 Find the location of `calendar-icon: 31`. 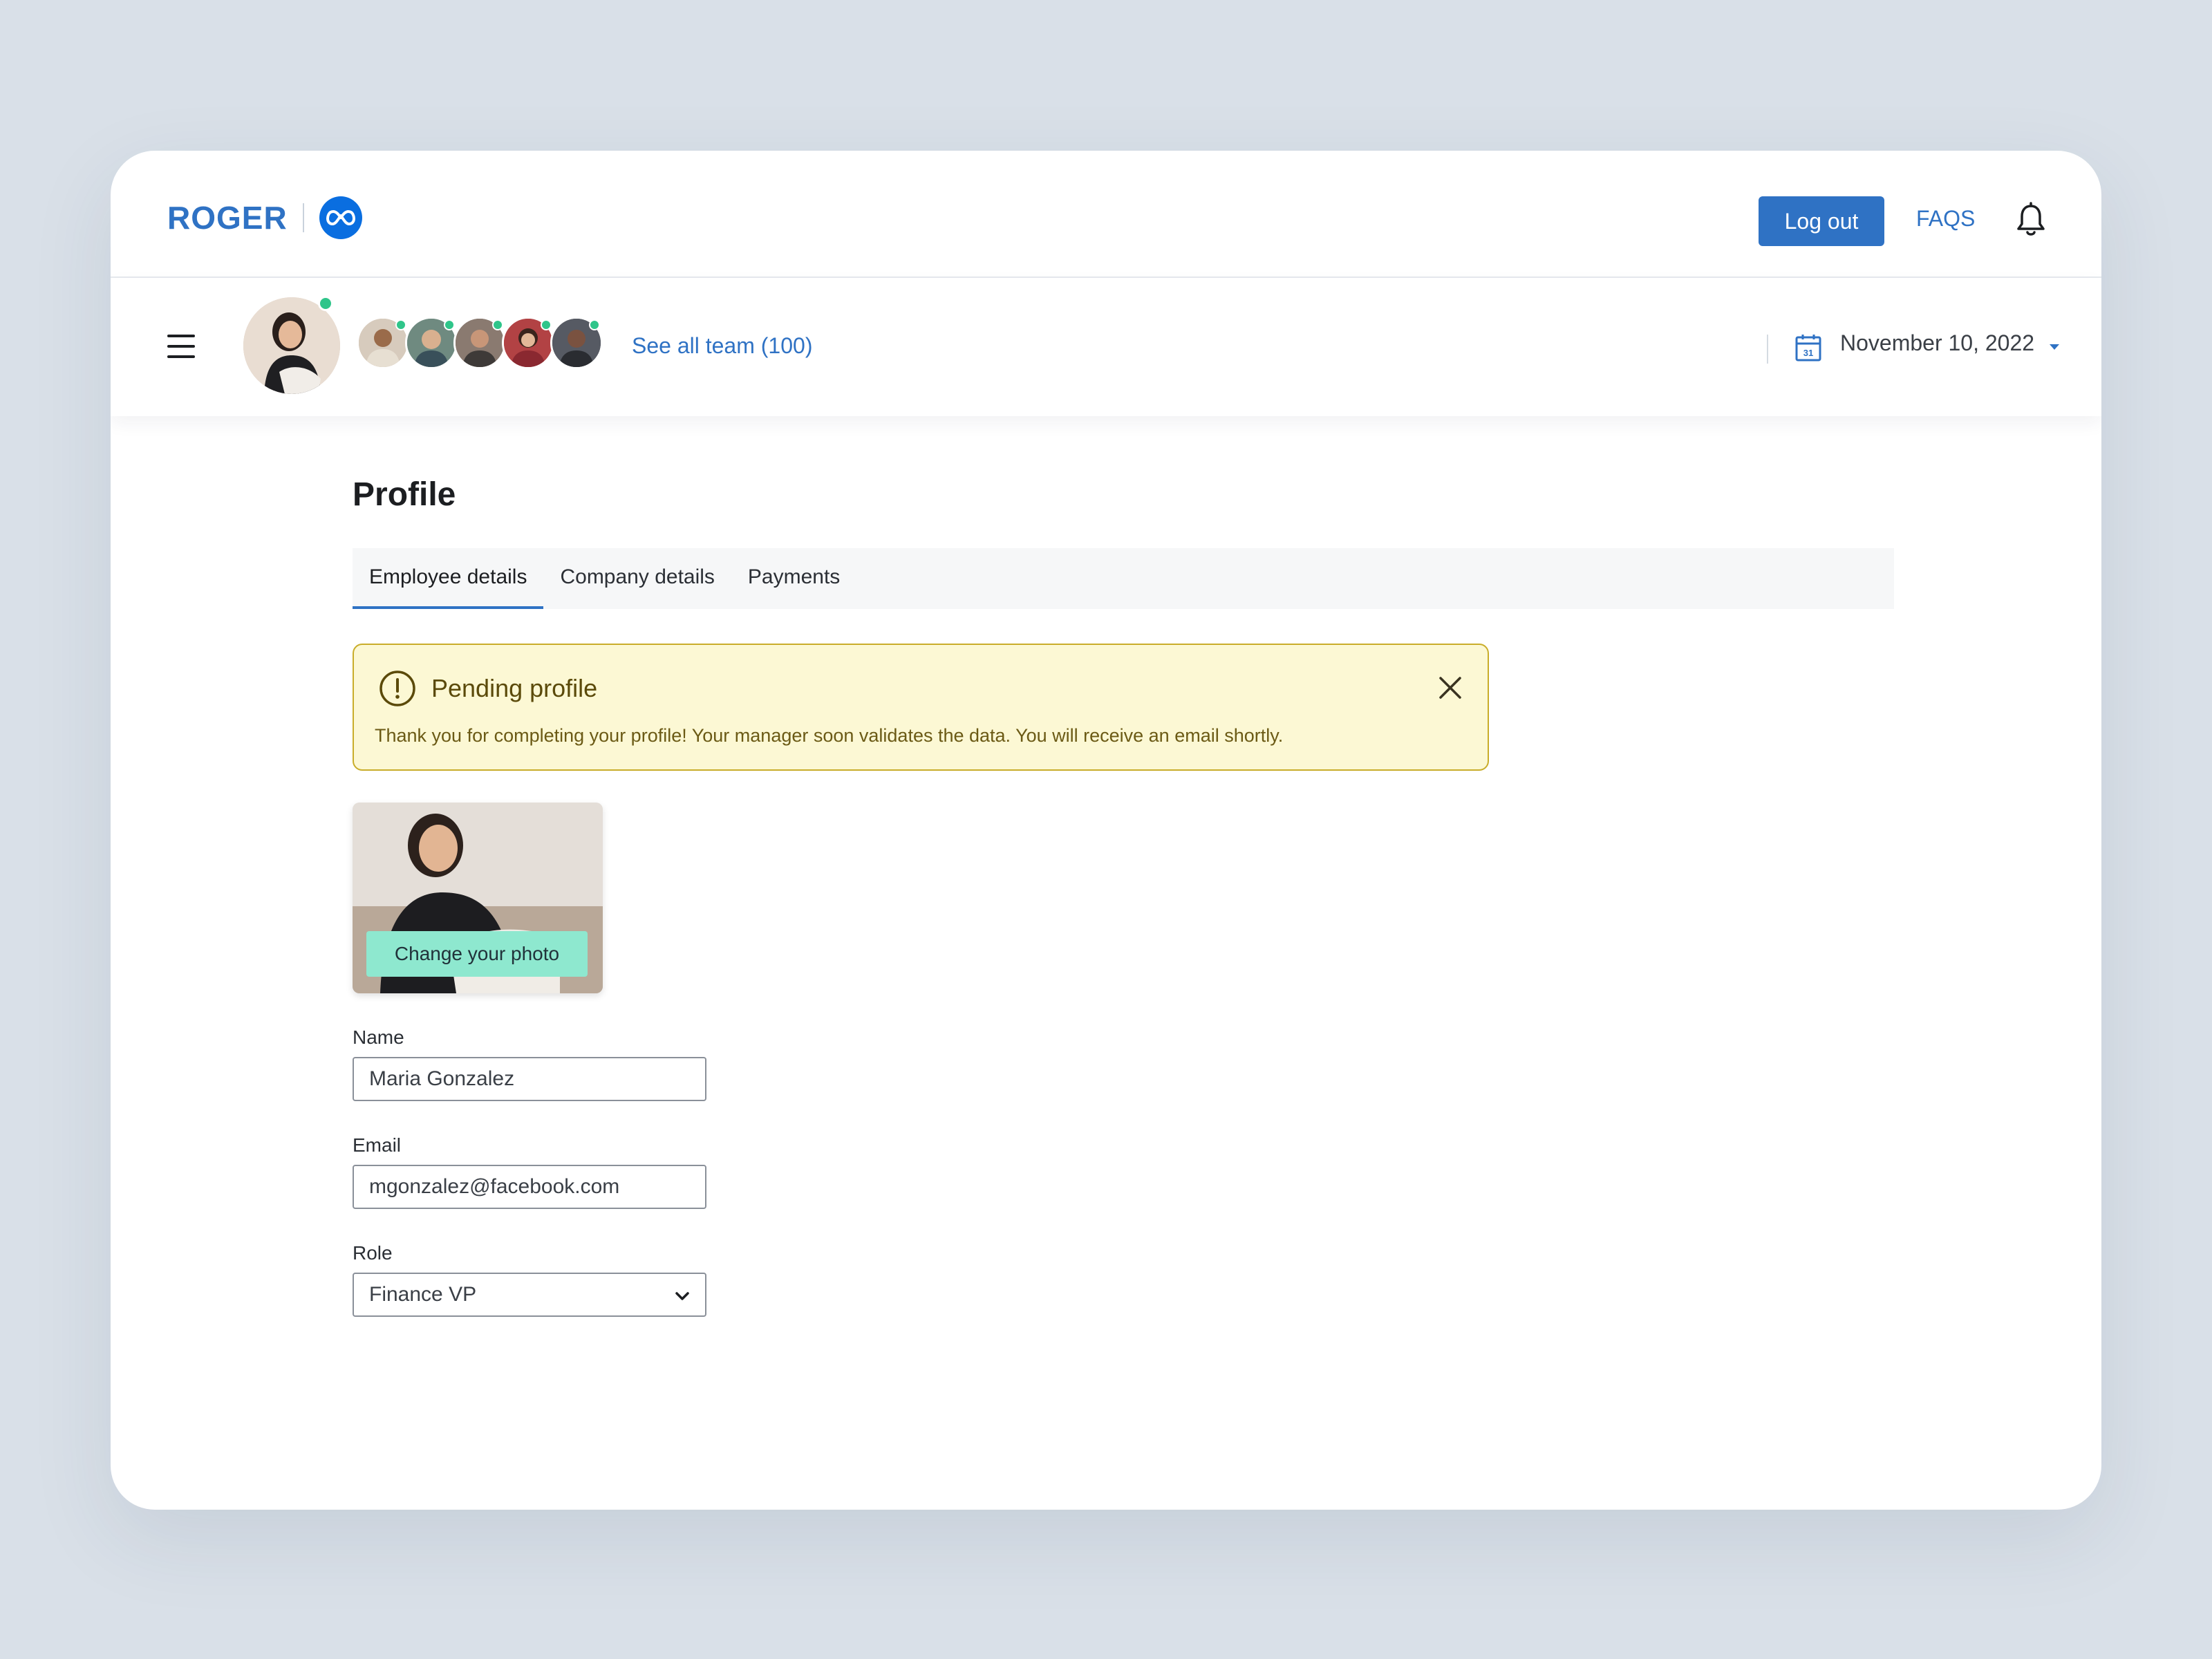

calendar-icon: 31 is located at coordinates (1808, 347).